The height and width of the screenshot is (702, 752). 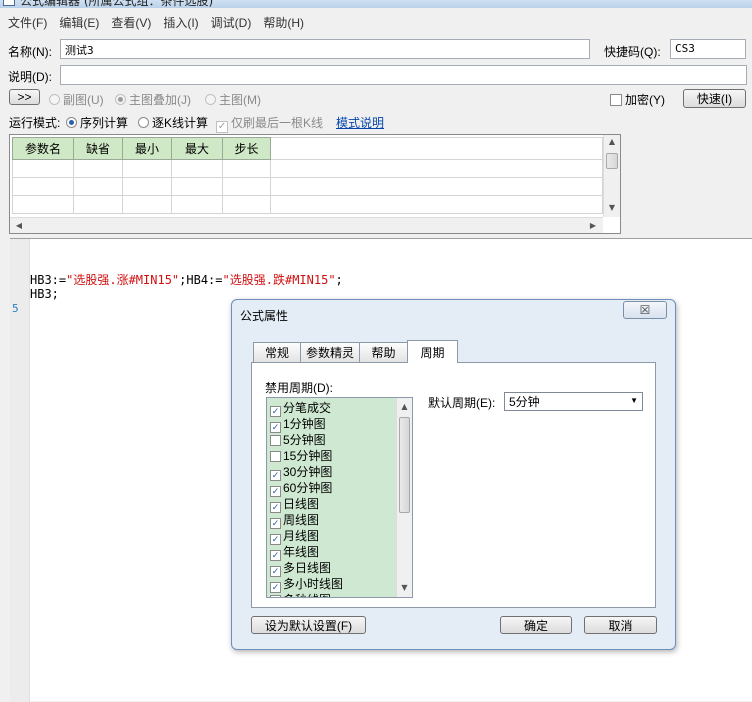 I want to click on quick-button: 快速(I), so click(x=714, y=98).